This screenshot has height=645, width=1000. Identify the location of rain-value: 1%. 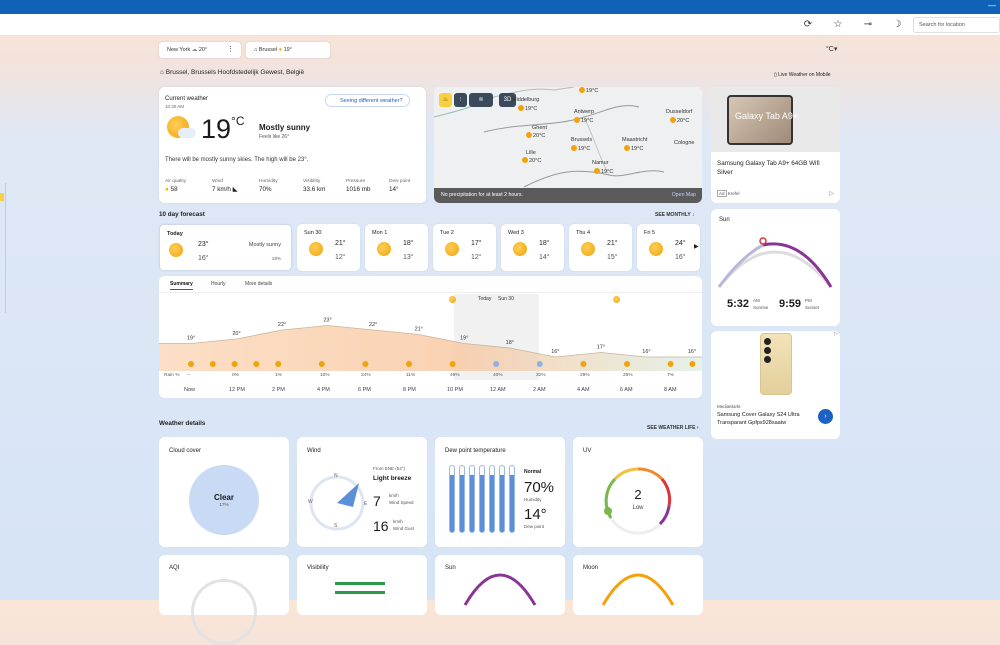
(278, 375).